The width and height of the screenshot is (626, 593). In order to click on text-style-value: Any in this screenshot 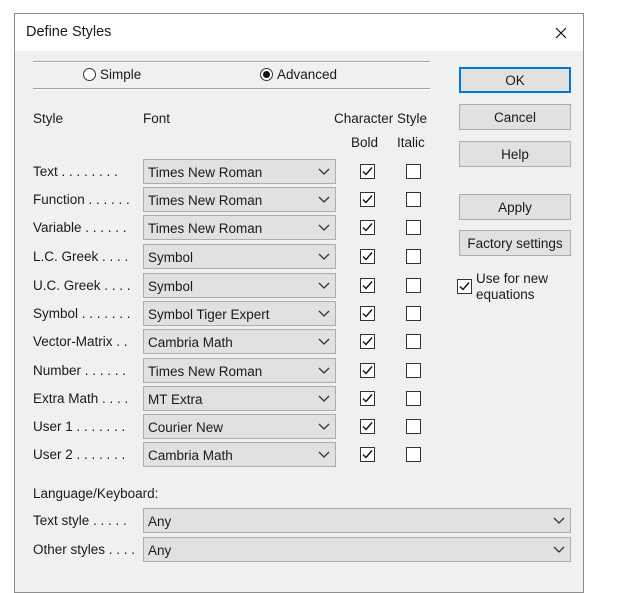, I will do `click(160, 521)`.